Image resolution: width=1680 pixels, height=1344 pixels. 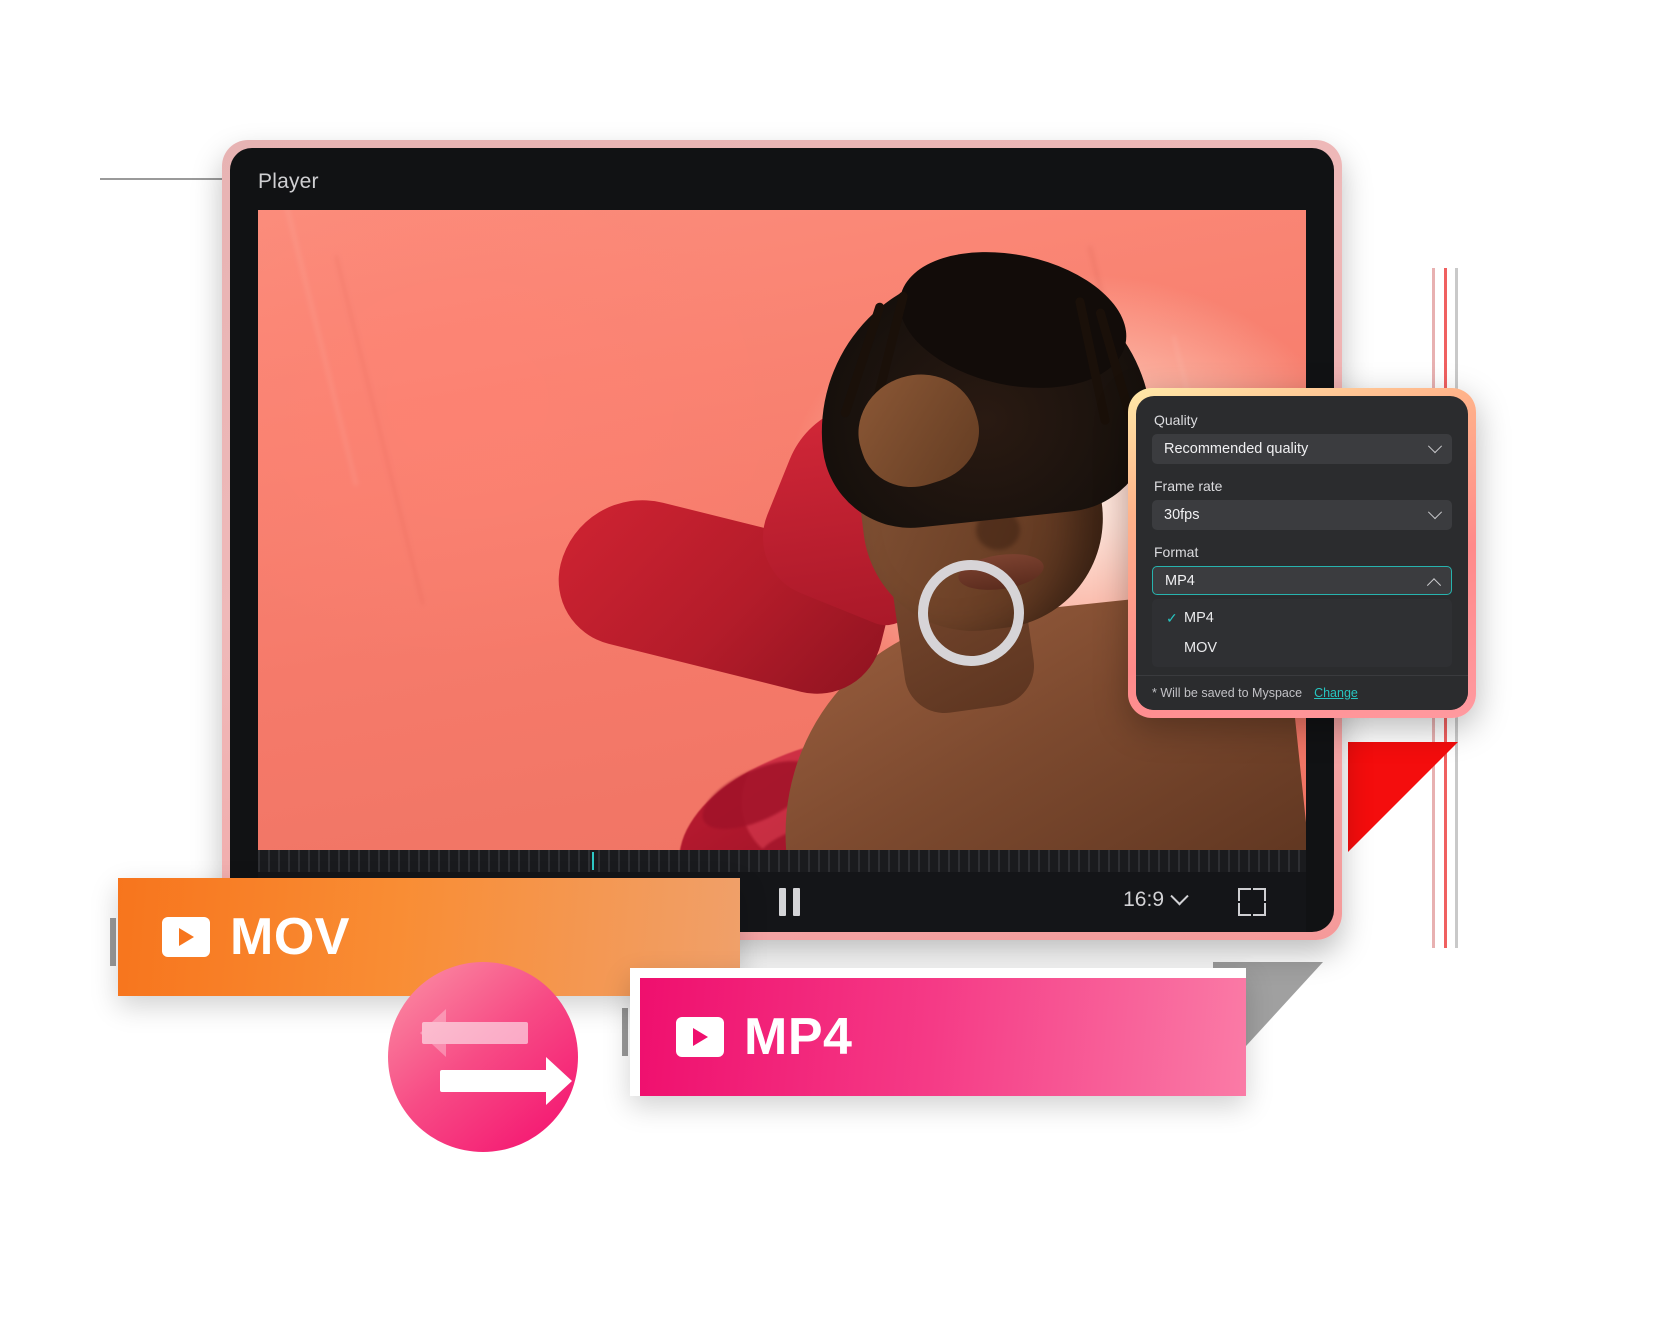 What do you see at coordinates (1336, 693) in the screenshot?
I see `change-location-link: Change` at bounding box center [1336, 693].